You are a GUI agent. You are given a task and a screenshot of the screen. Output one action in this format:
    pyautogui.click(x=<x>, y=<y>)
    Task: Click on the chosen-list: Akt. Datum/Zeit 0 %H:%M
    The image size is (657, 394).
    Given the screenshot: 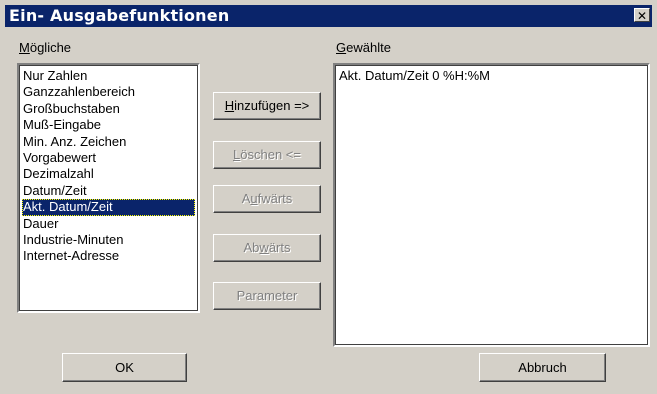 What is the action you would take?
    pyautogui.click(x=491, y=76)
    